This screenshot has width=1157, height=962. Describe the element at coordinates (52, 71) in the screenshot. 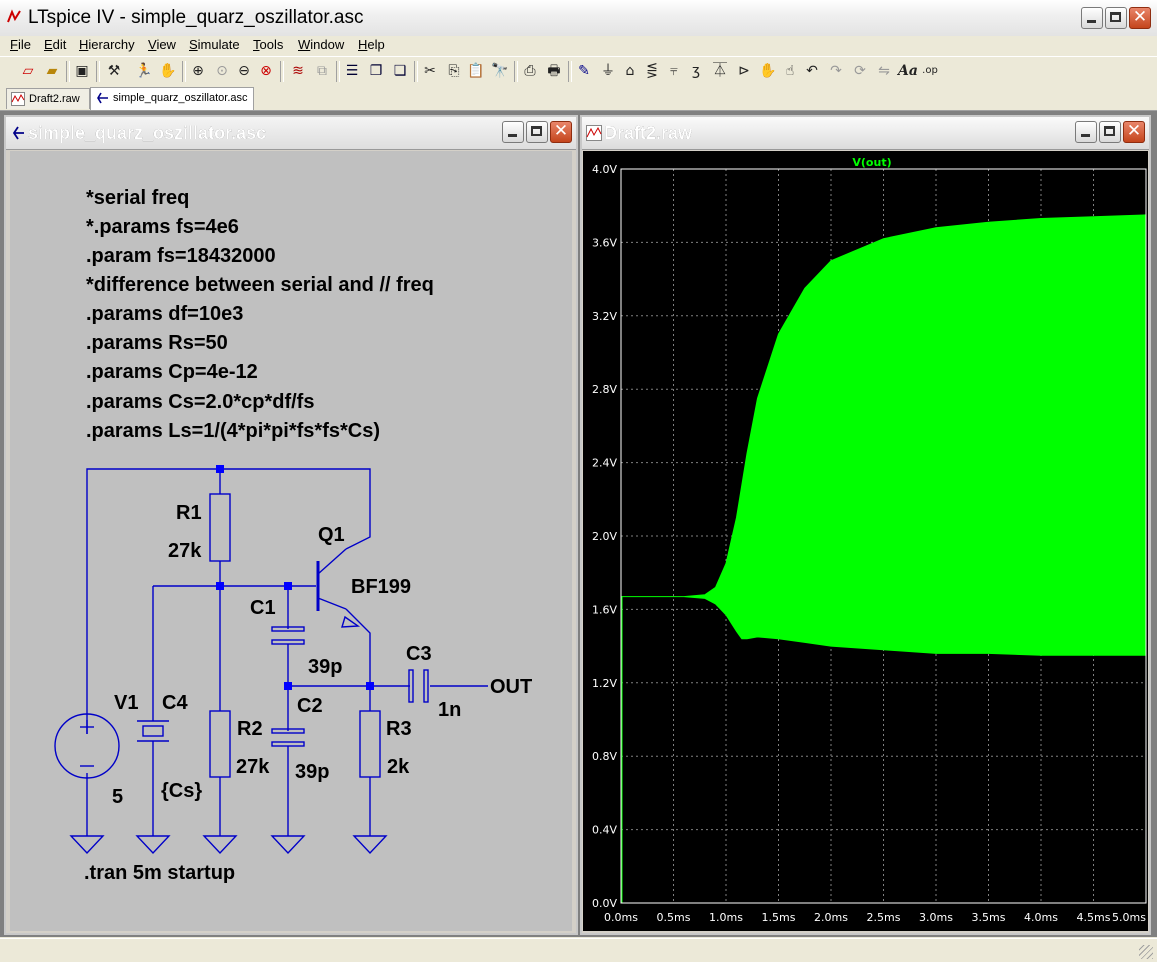

I see `open-icon: ▰` at that location.